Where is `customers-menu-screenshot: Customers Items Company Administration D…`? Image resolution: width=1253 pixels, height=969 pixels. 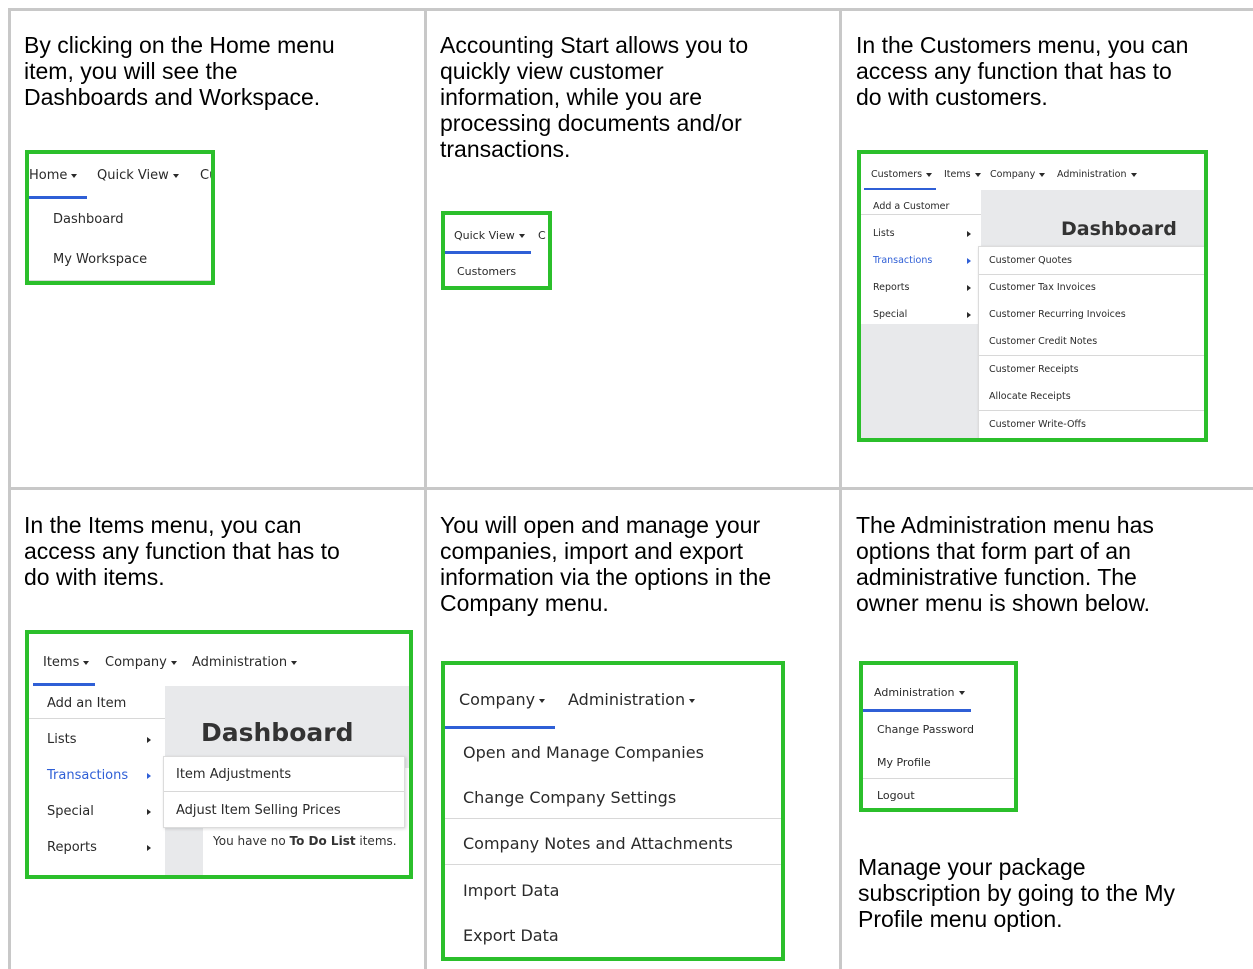
customers-menu-screenshot: Customers Items Company Administration D… is located at coordinates (1032, 296).